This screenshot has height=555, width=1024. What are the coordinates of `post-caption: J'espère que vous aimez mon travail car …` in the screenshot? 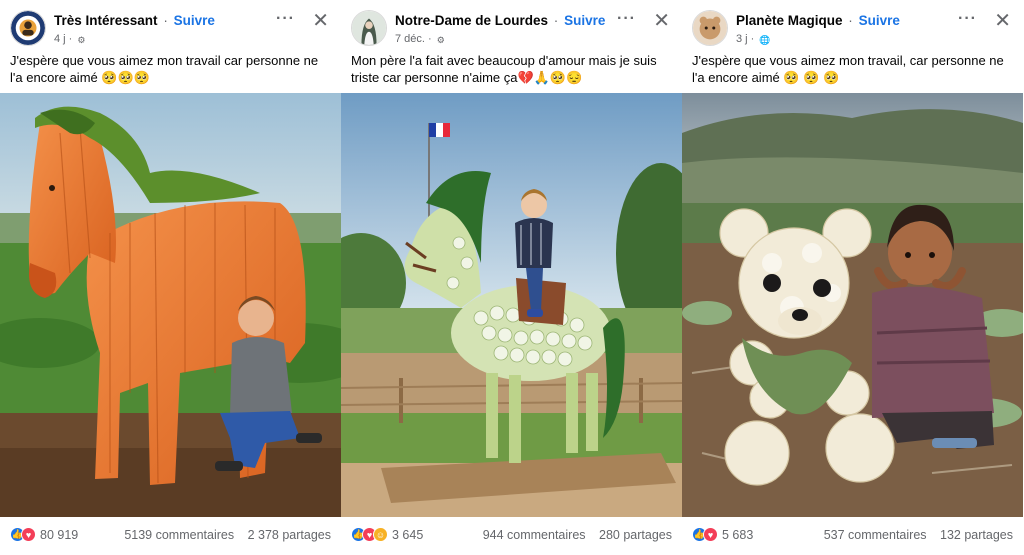 It's located at (164, 69).